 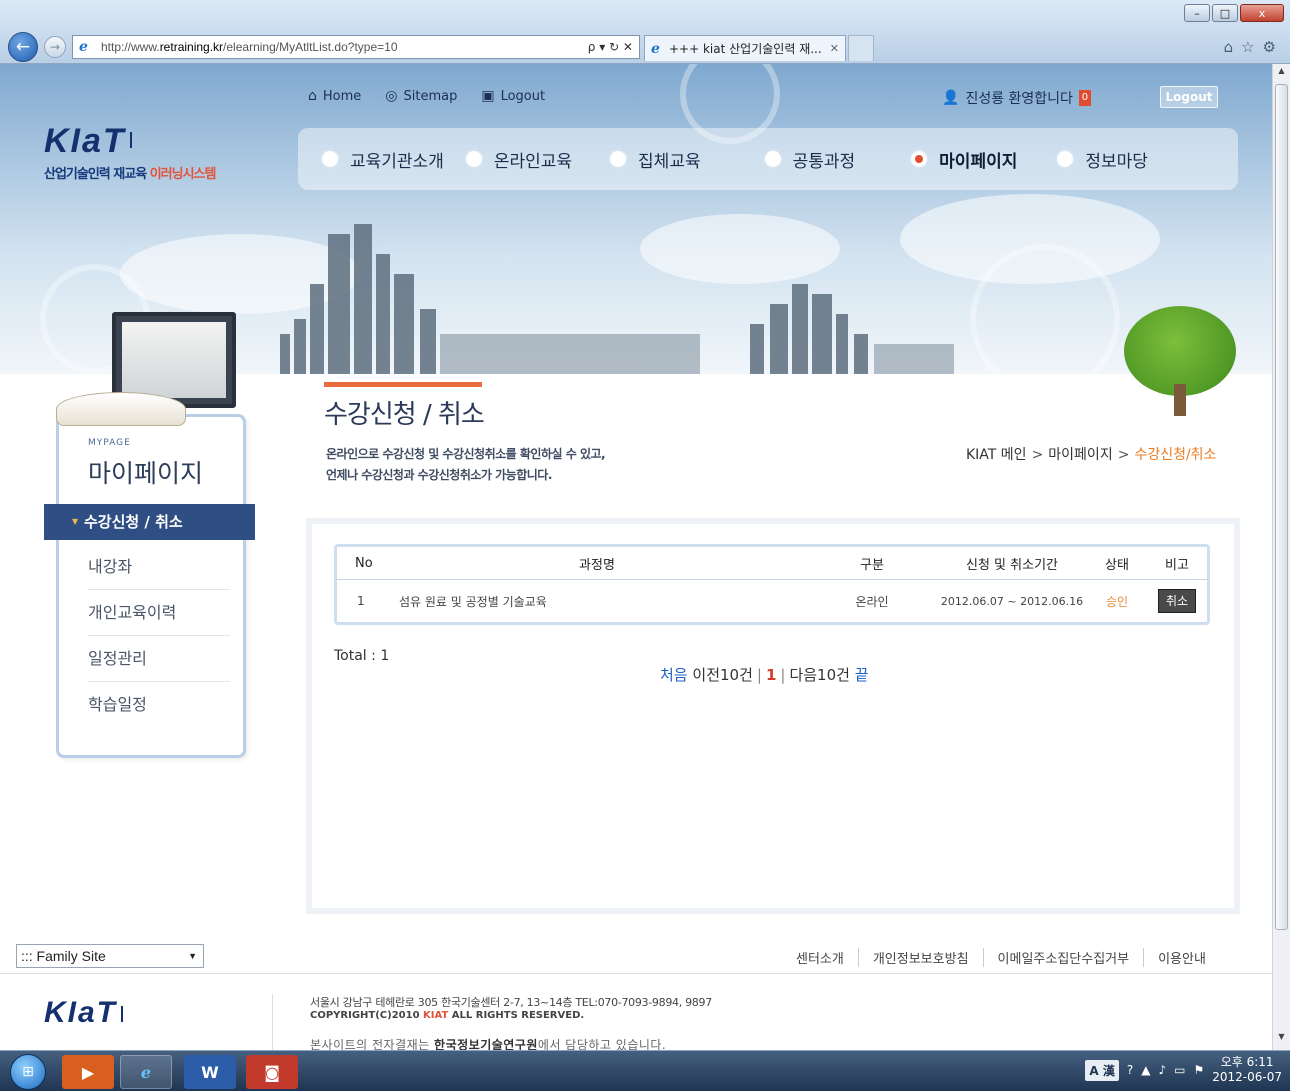 I want to click on scroll-up-icon: ▲, so click(x=1281, y=74).